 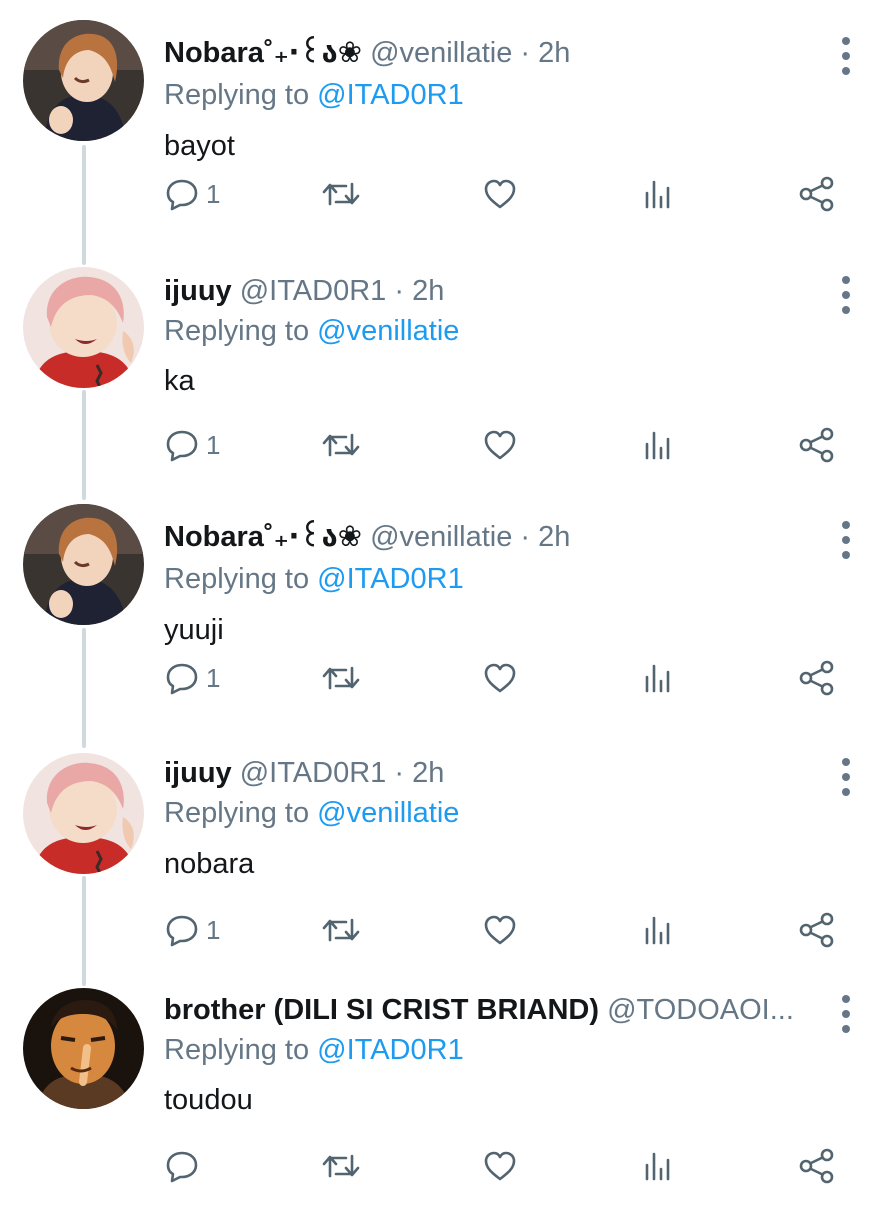 I want to click on tweet-text: yuuji, so click(x=194, y=630).